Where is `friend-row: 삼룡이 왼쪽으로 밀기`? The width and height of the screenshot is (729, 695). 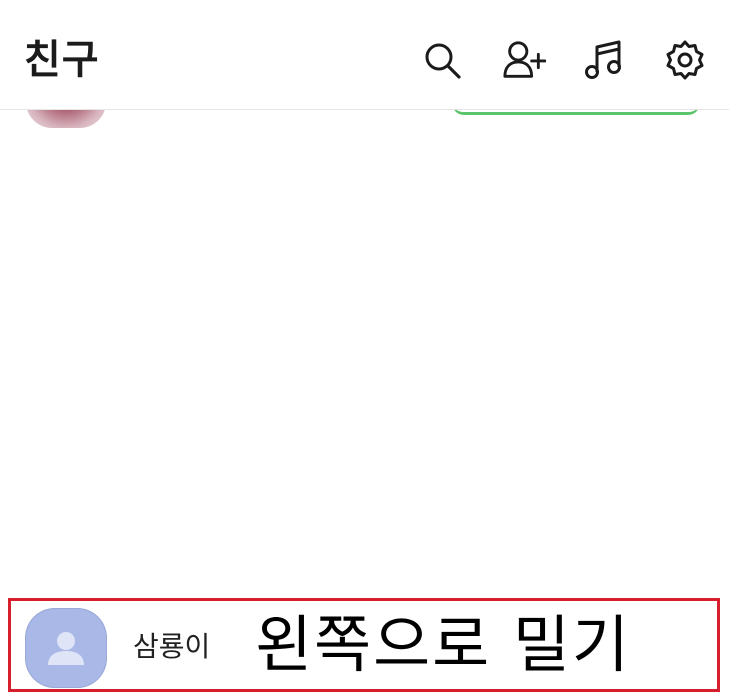
friend-row: 삼룡이 왼쪽으로 밀기 is located at coordinates (364, 645).